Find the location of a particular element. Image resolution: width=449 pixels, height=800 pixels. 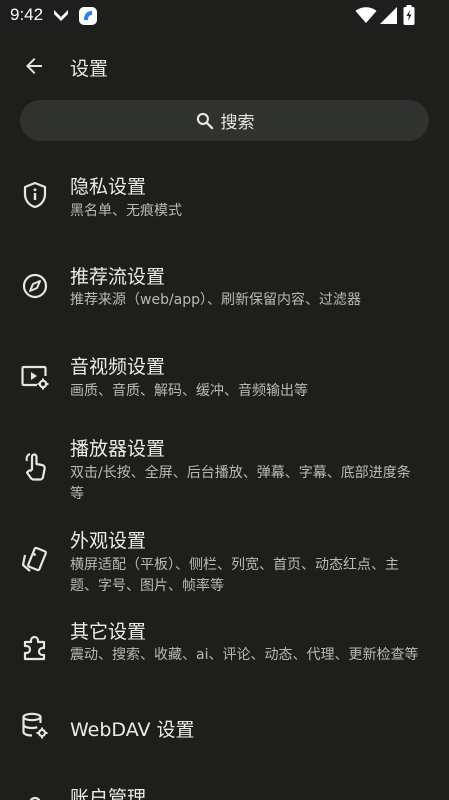

database-settings-icon is located at coordinates (35, 726).